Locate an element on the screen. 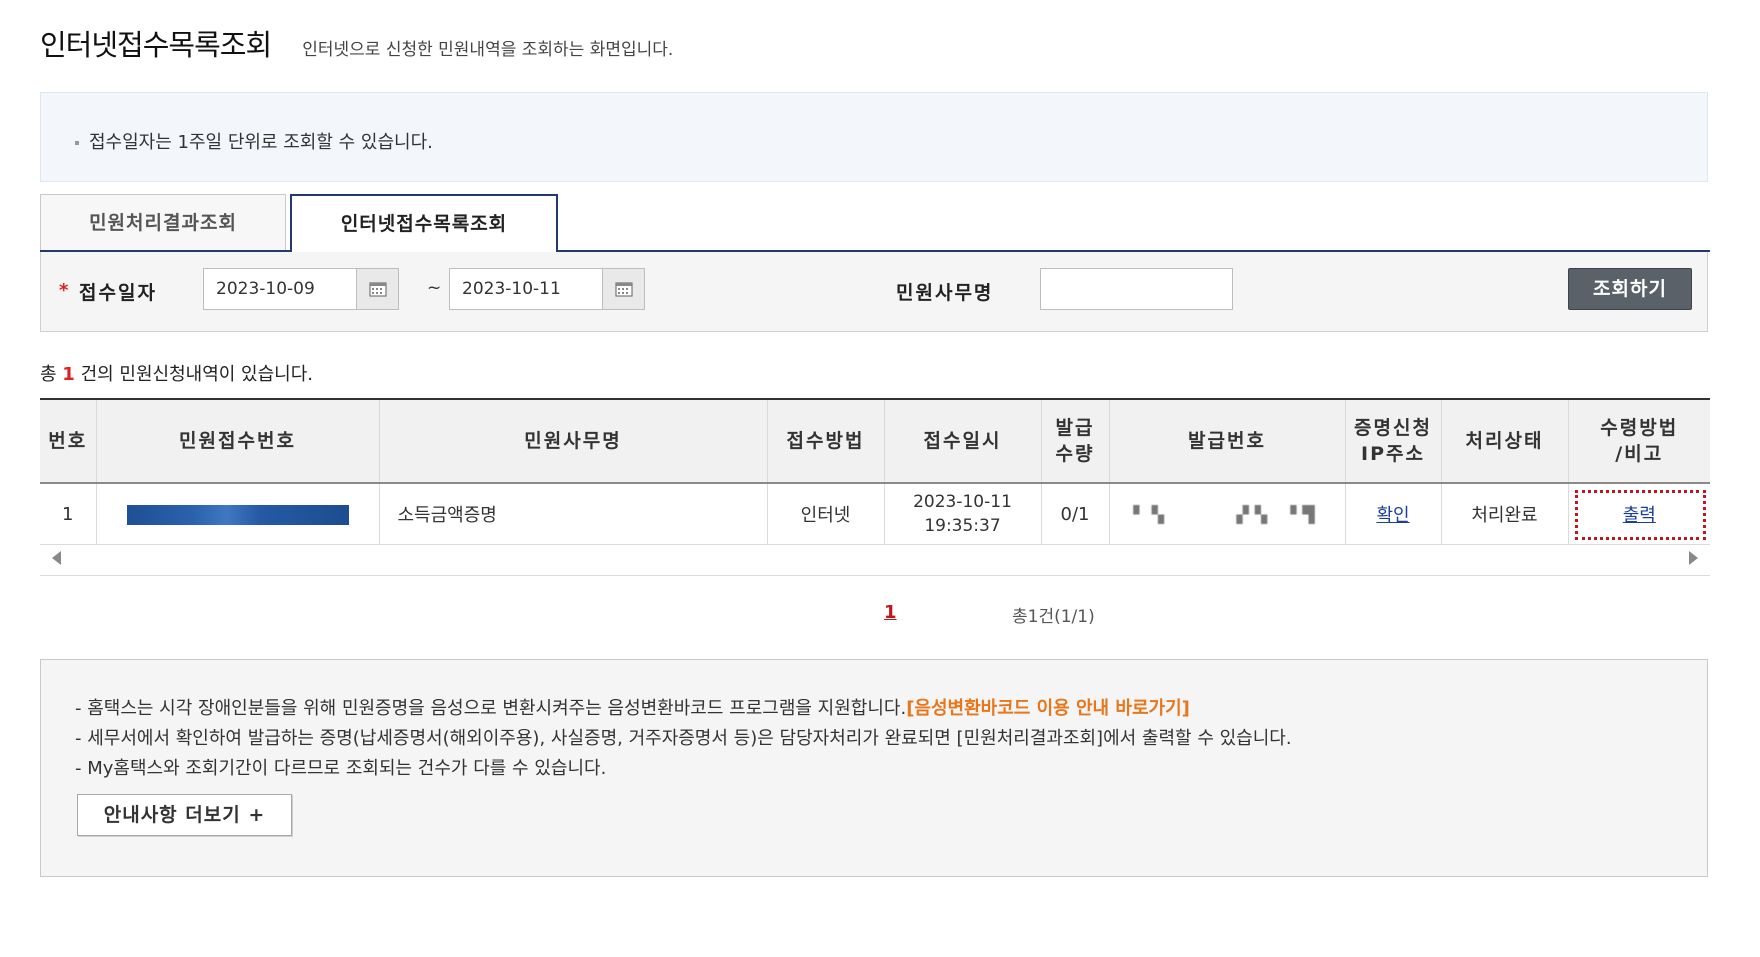  cell-method: 인터넷 is located at coordinates (825, 514).